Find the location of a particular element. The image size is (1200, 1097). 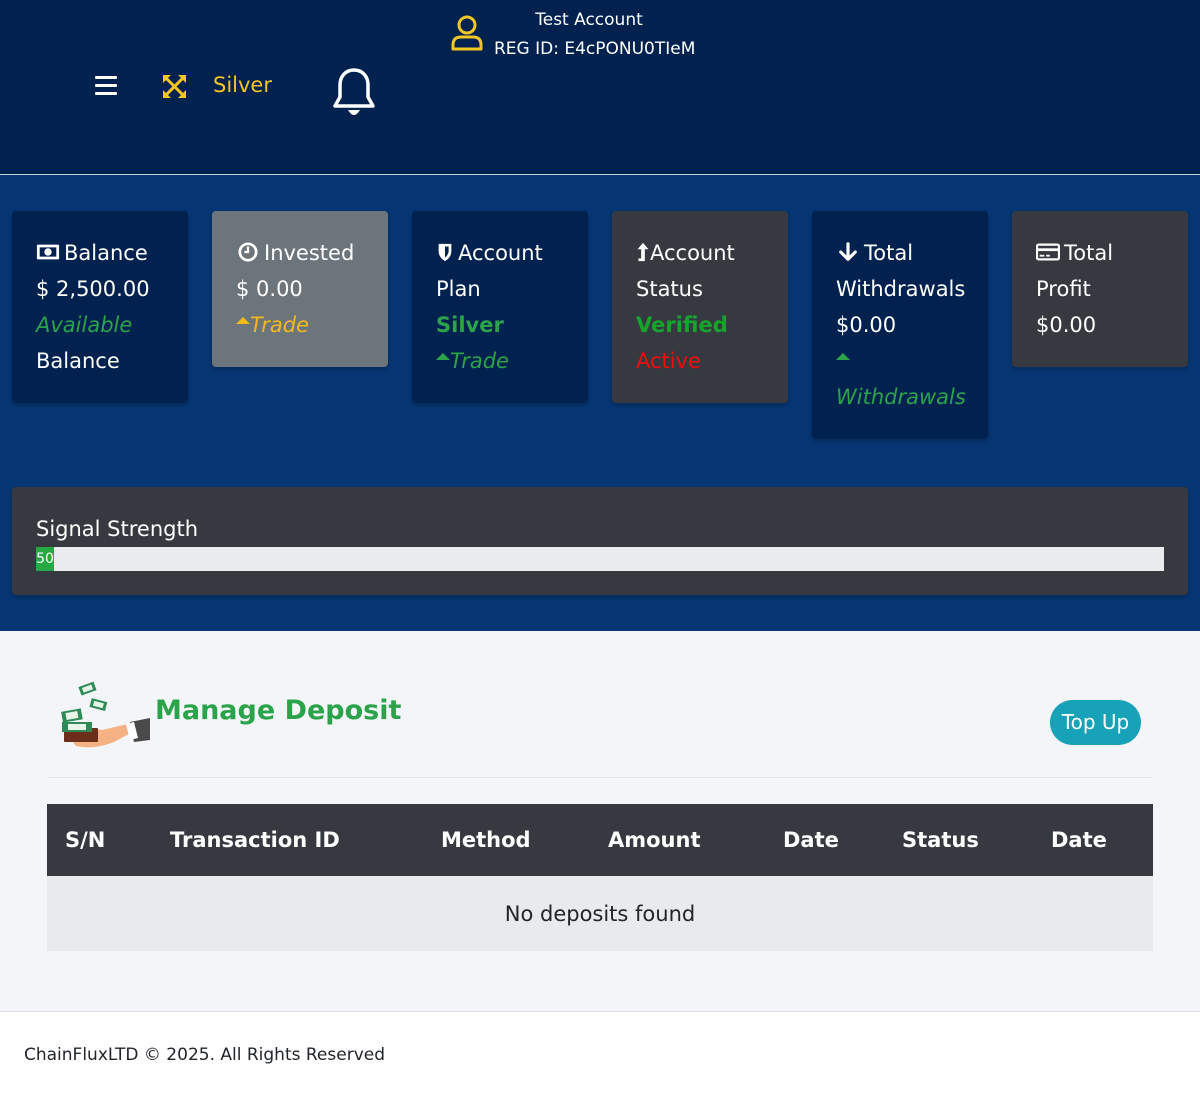

plan-title: Account is located at coordinates (500, 253).